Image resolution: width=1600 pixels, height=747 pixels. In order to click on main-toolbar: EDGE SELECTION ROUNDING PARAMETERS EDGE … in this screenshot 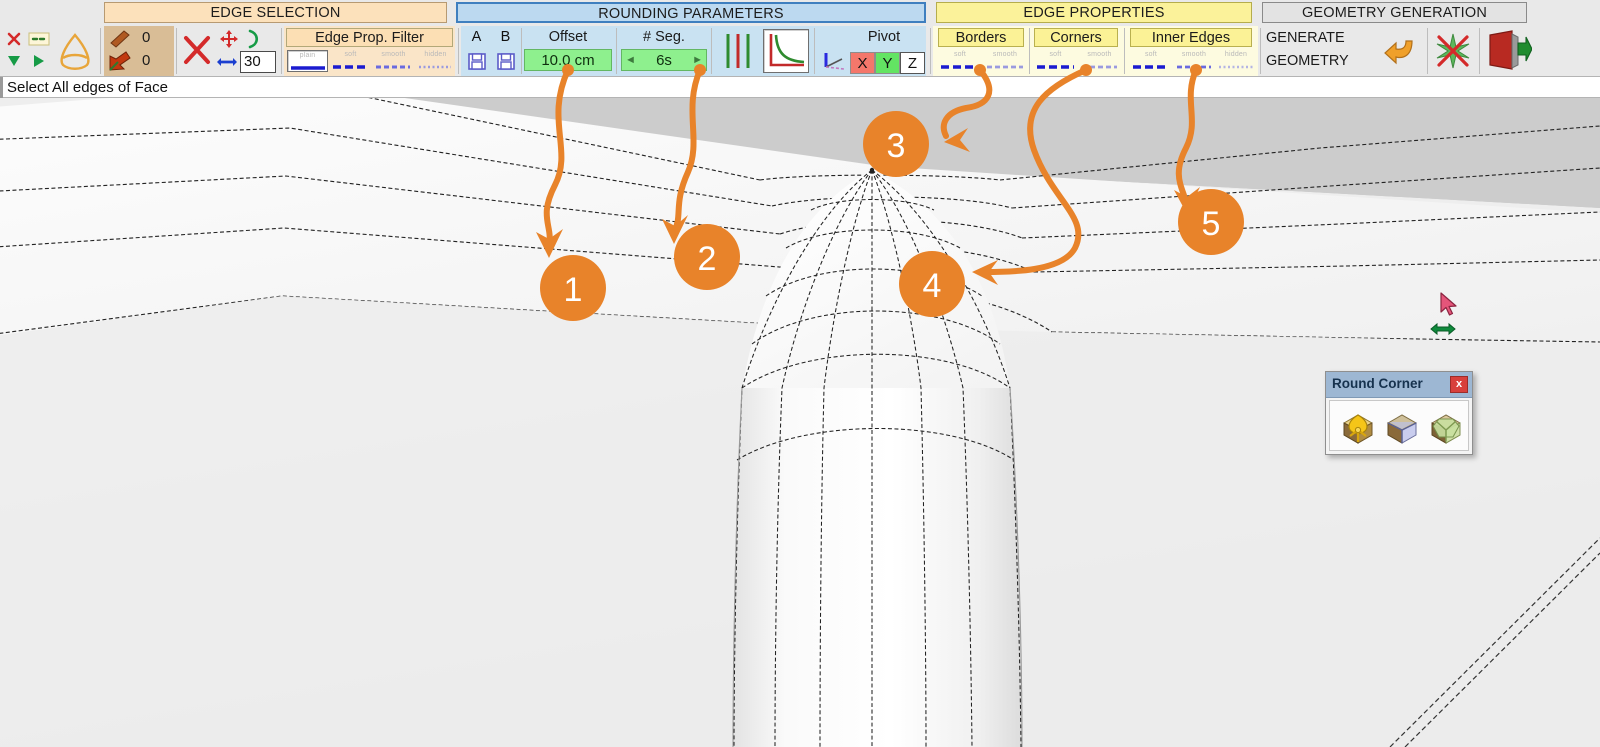, I will do `click(800, 49)`.